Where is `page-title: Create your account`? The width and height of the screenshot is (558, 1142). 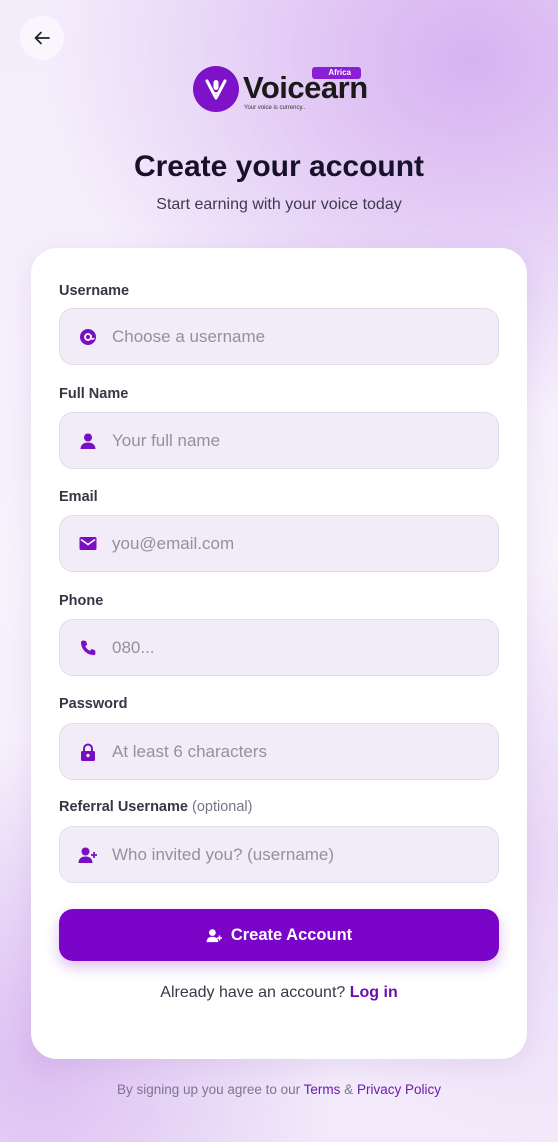
page-title: Create your account is located at coordinates (279, 166).